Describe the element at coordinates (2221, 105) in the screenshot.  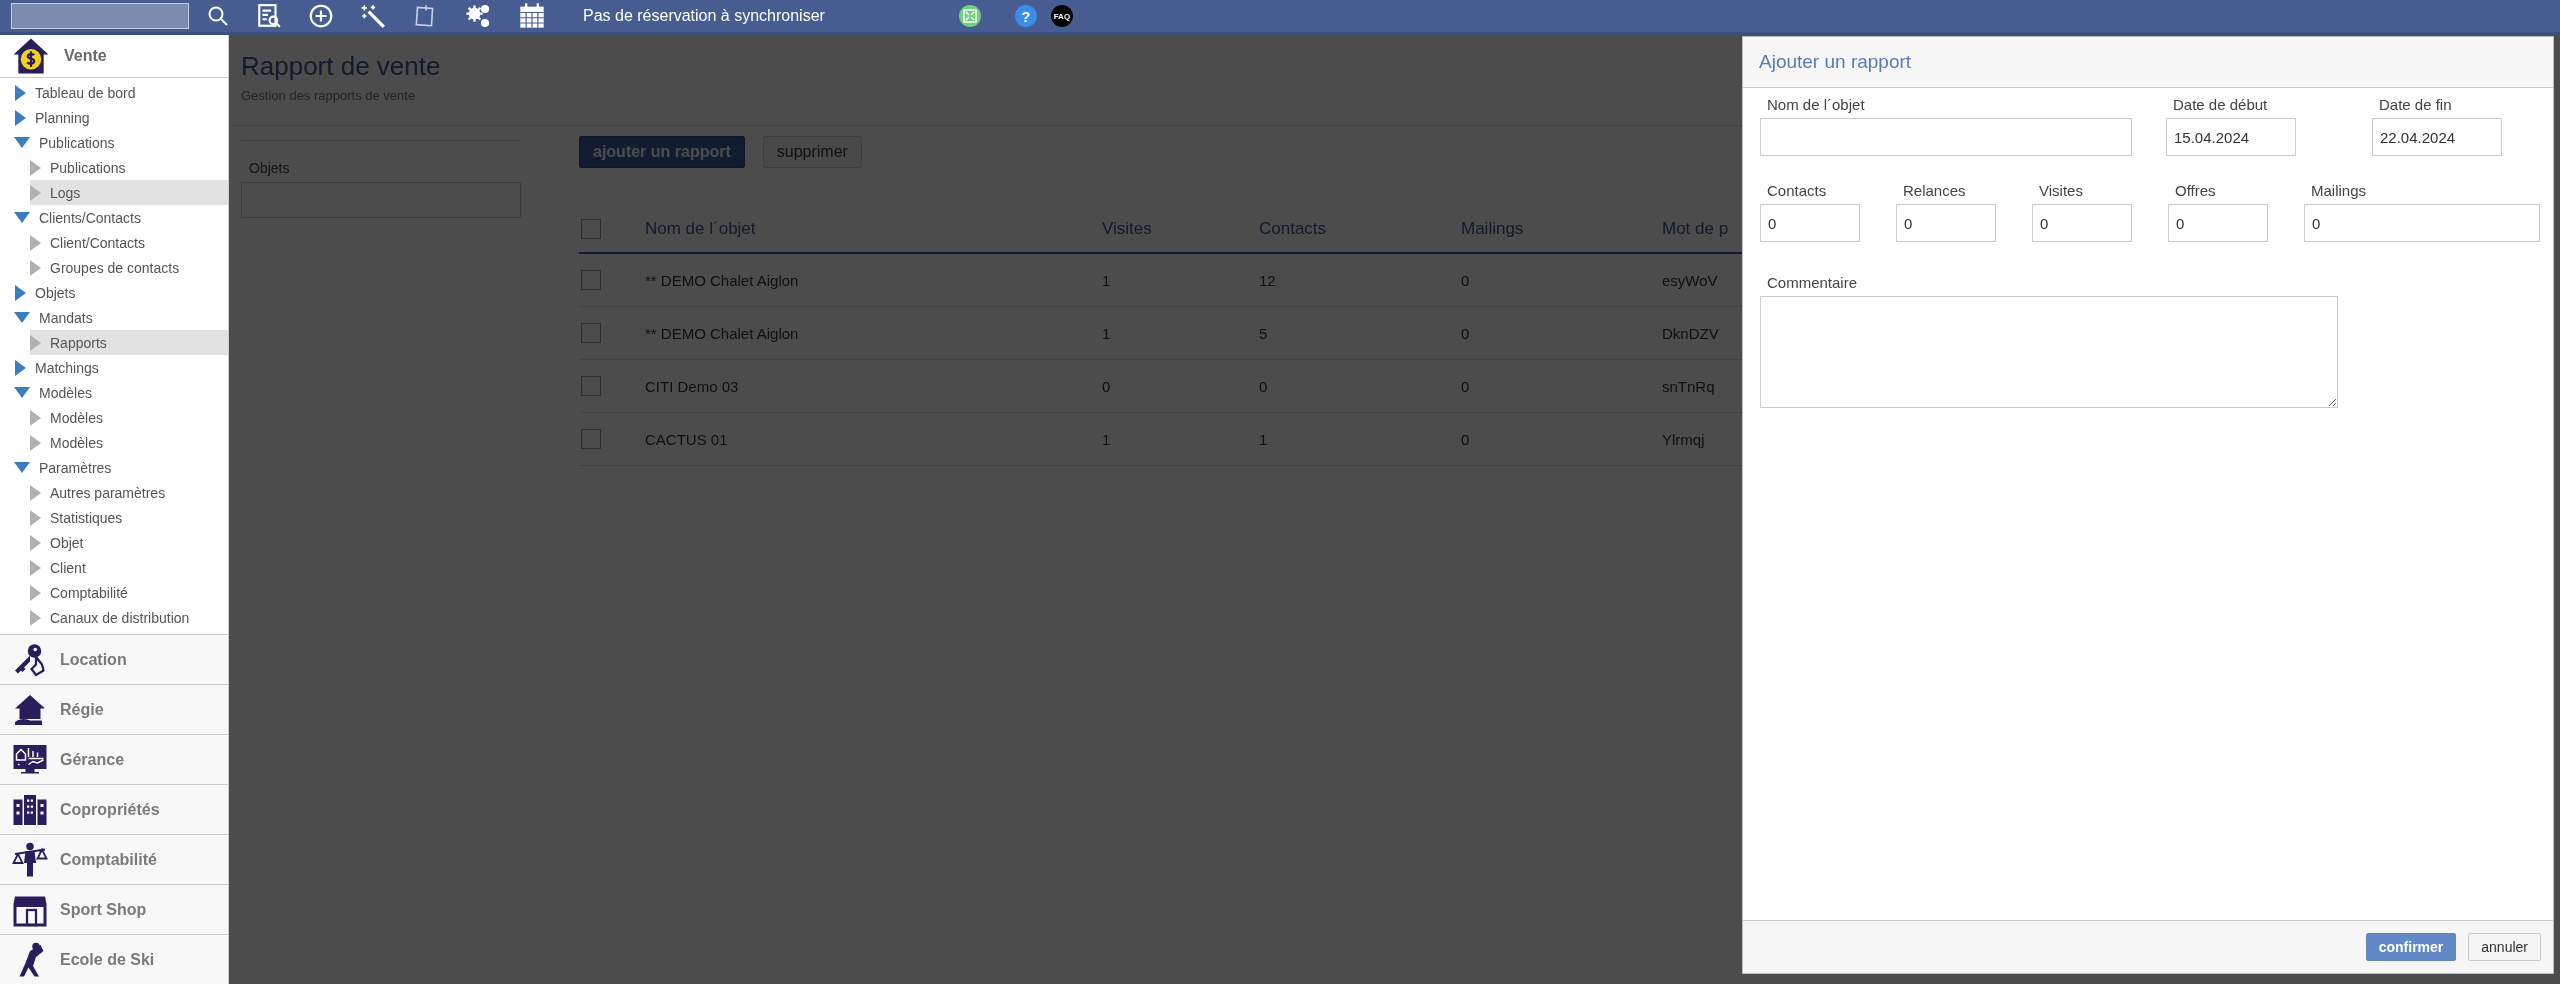
I see `field-label: Date de début` at that location.